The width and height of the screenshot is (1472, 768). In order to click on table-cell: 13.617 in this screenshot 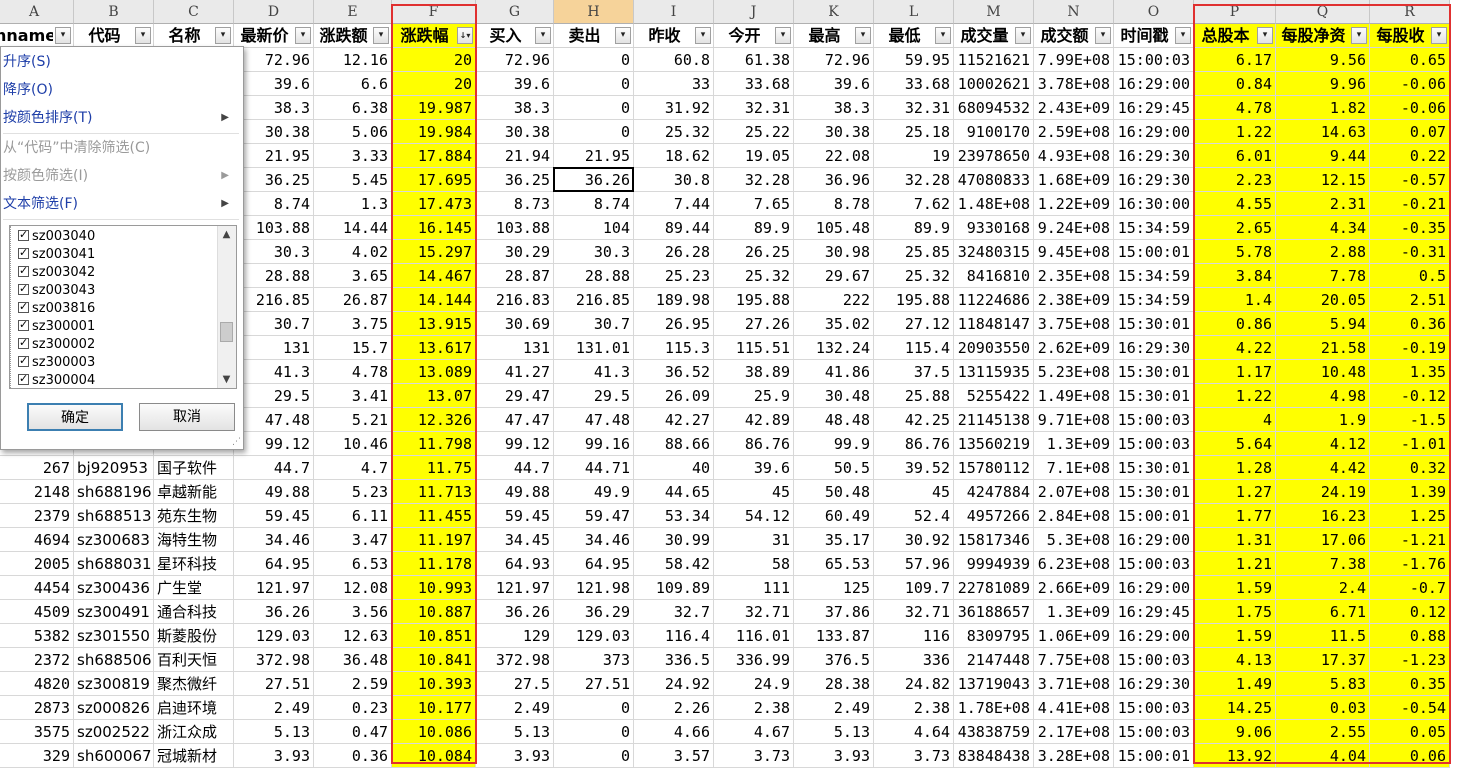, I will do `click(434, 348)`.